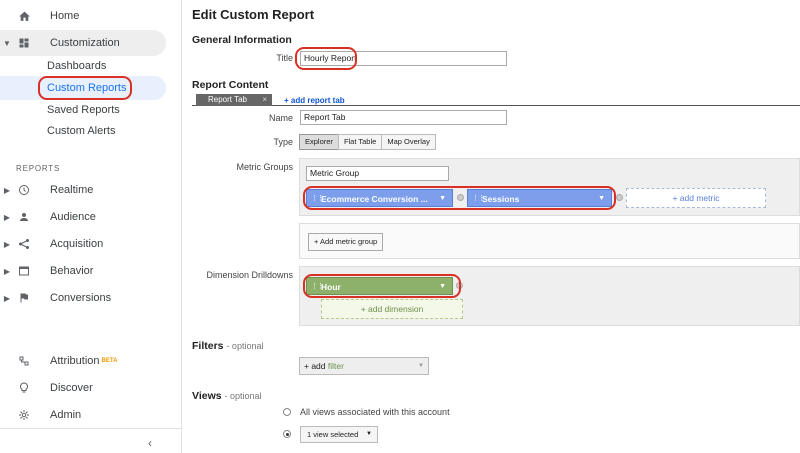  What do you see at coordinates (496, 105) in the screenshot?
I see `tab-bar-line` at bounding box center [496, 105].